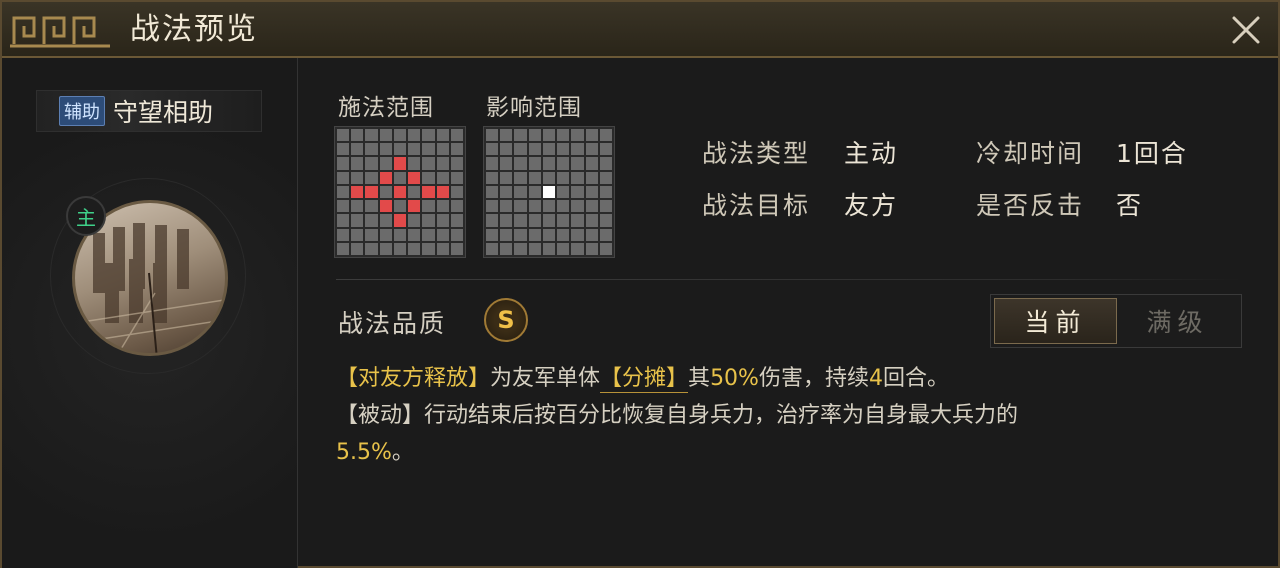 This screenshot has height=568, width=1280. What do you see at coordinates (786, 378) in the screenshot?
I see `description-line-1: 【对友方释放】为友军单体【分摊】其50%伤害，持续4回合。` at bounding box center [786, 378].